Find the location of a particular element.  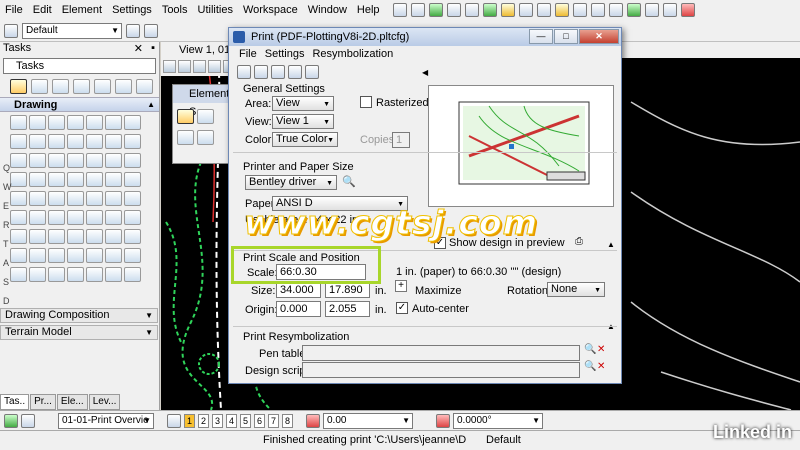

key-icon is located at coordinates (417, 10).